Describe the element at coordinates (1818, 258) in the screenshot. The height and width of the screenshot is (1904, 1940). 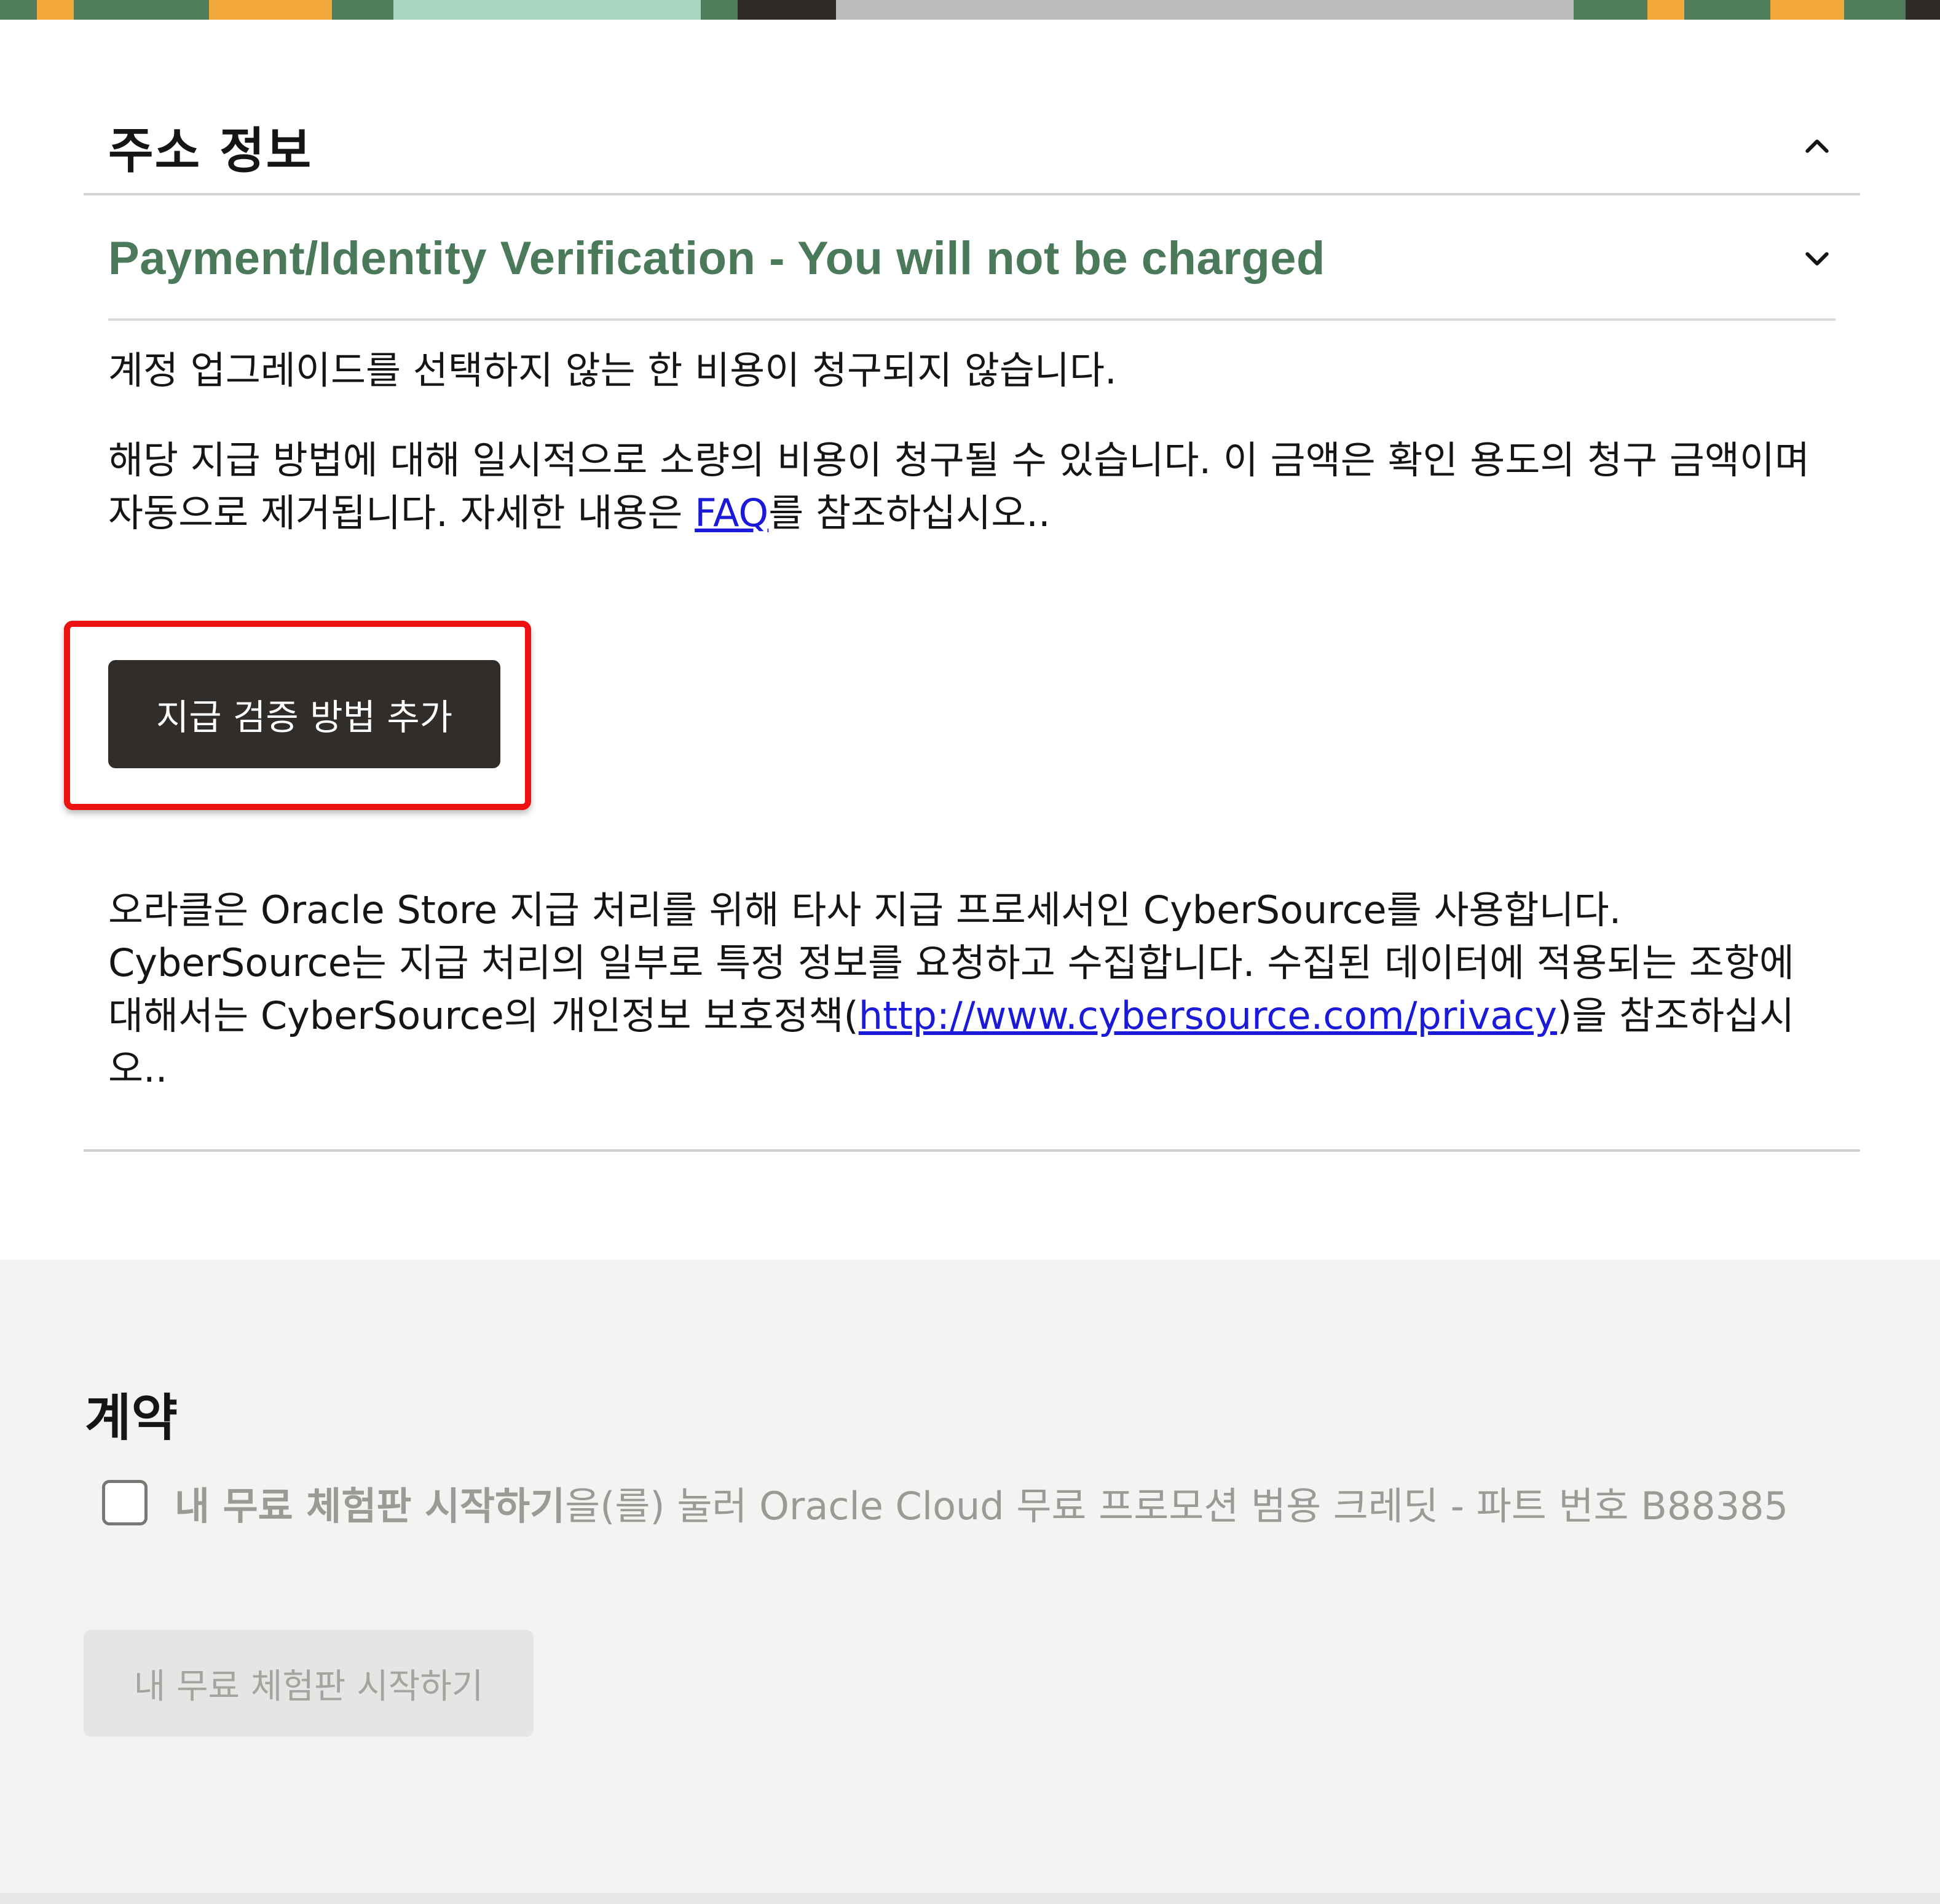
I see `chevron-down-icon` at that location.